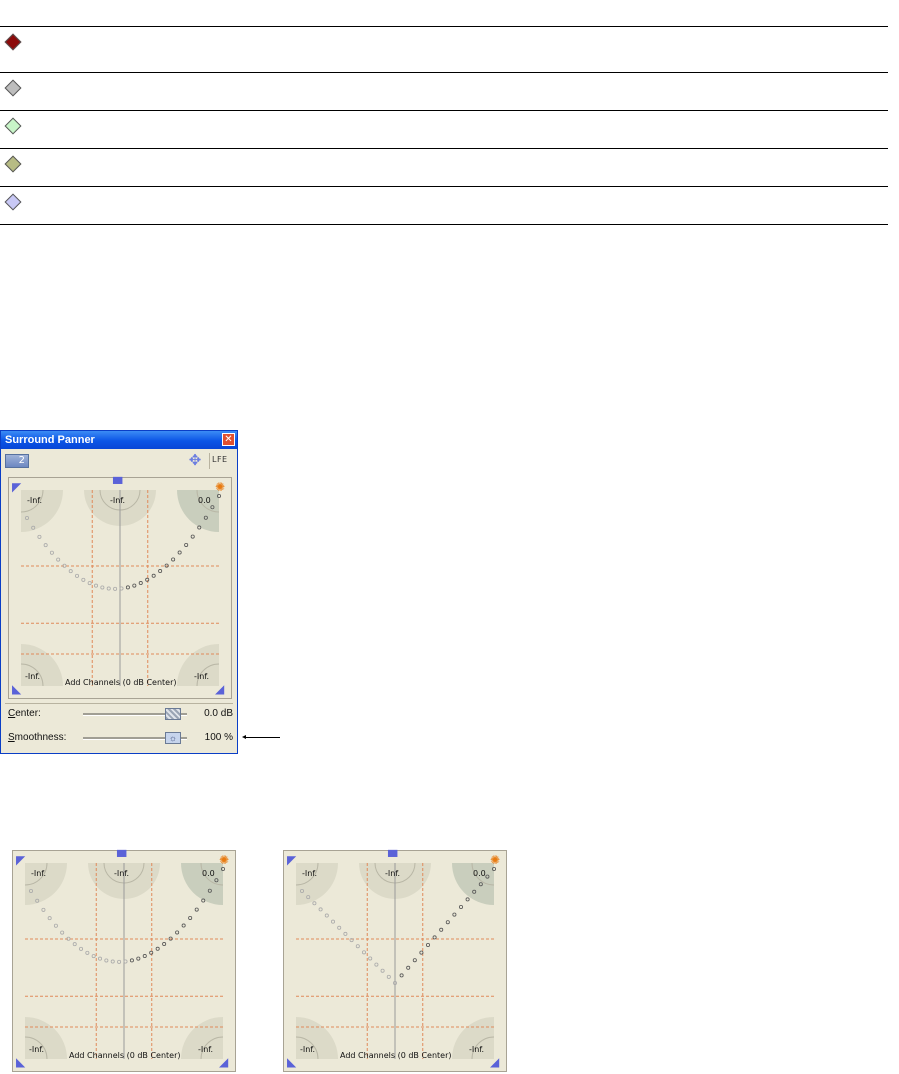 Image resolution: width=899 pixels, height=1074 pixels. What do you see at coordinates (13, 164) in the screenshot?
I see `keyframe-diamond-olive-icon` at bounding box center [13, 164].